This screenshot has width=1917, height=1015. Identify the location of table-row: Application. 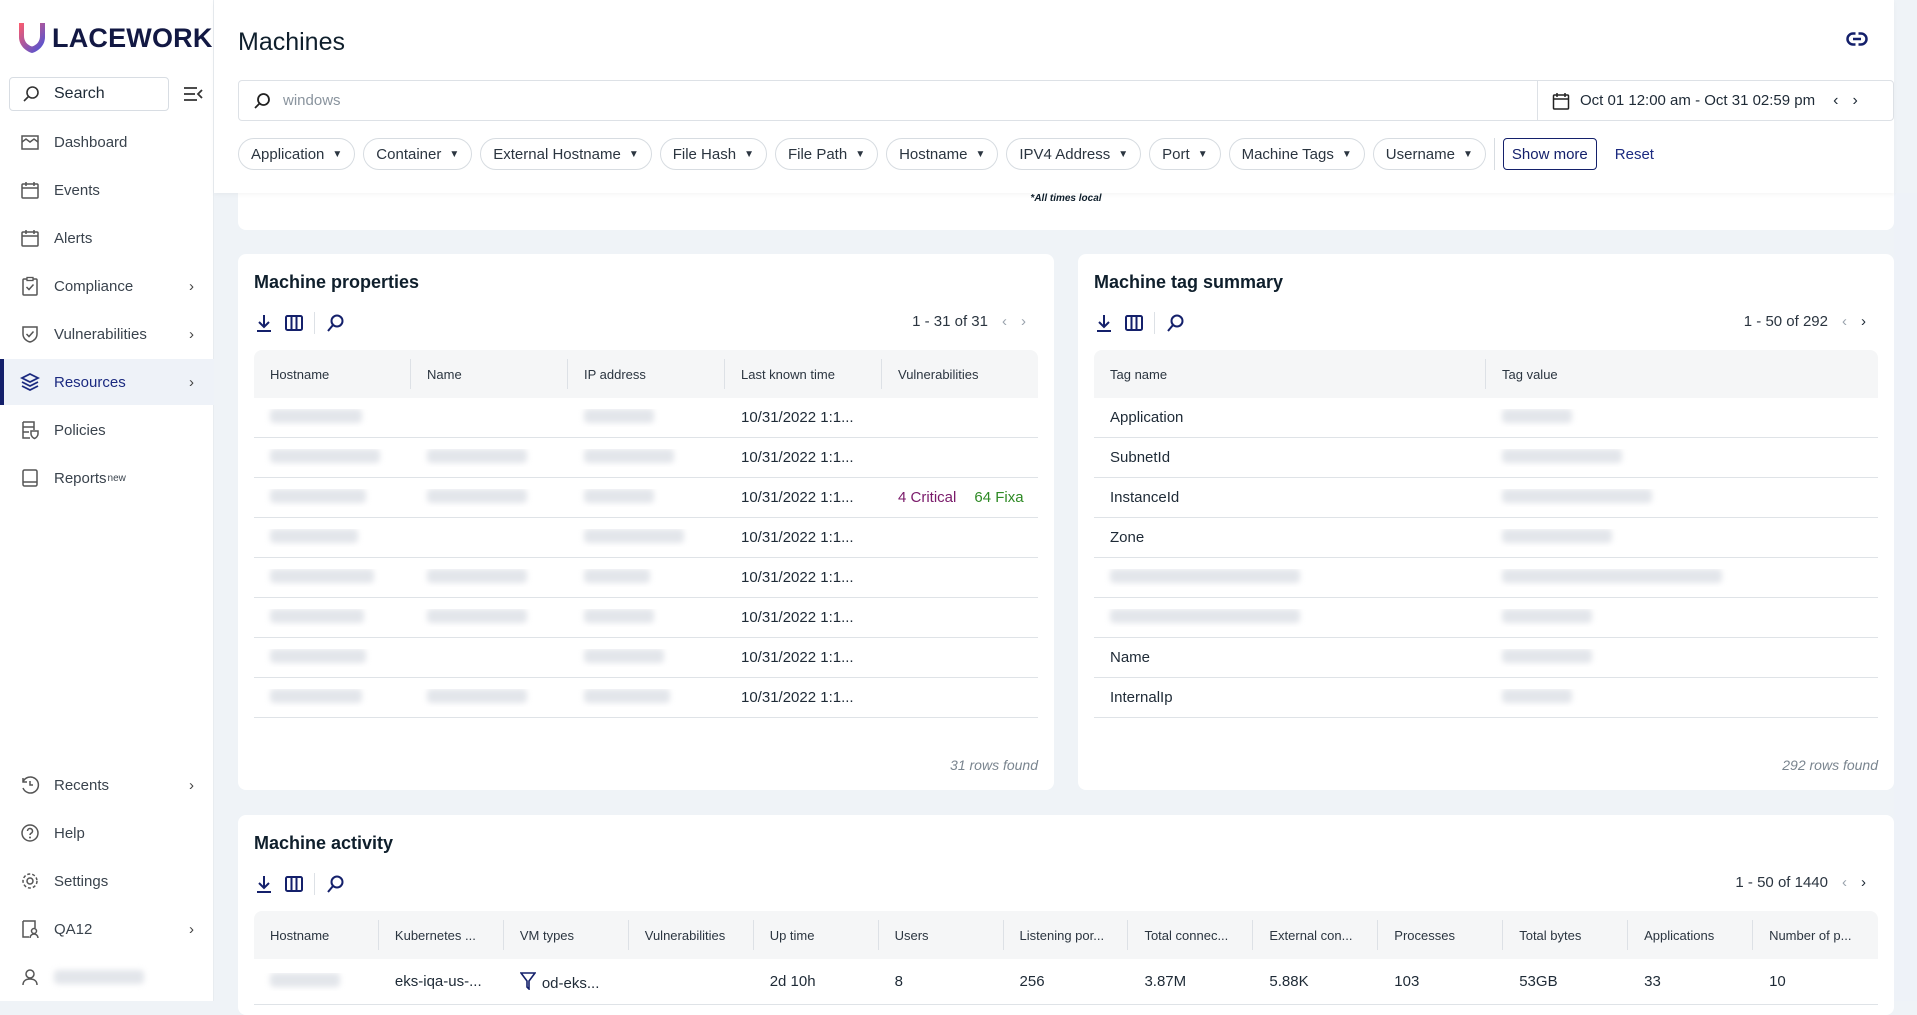
(1486, 418).